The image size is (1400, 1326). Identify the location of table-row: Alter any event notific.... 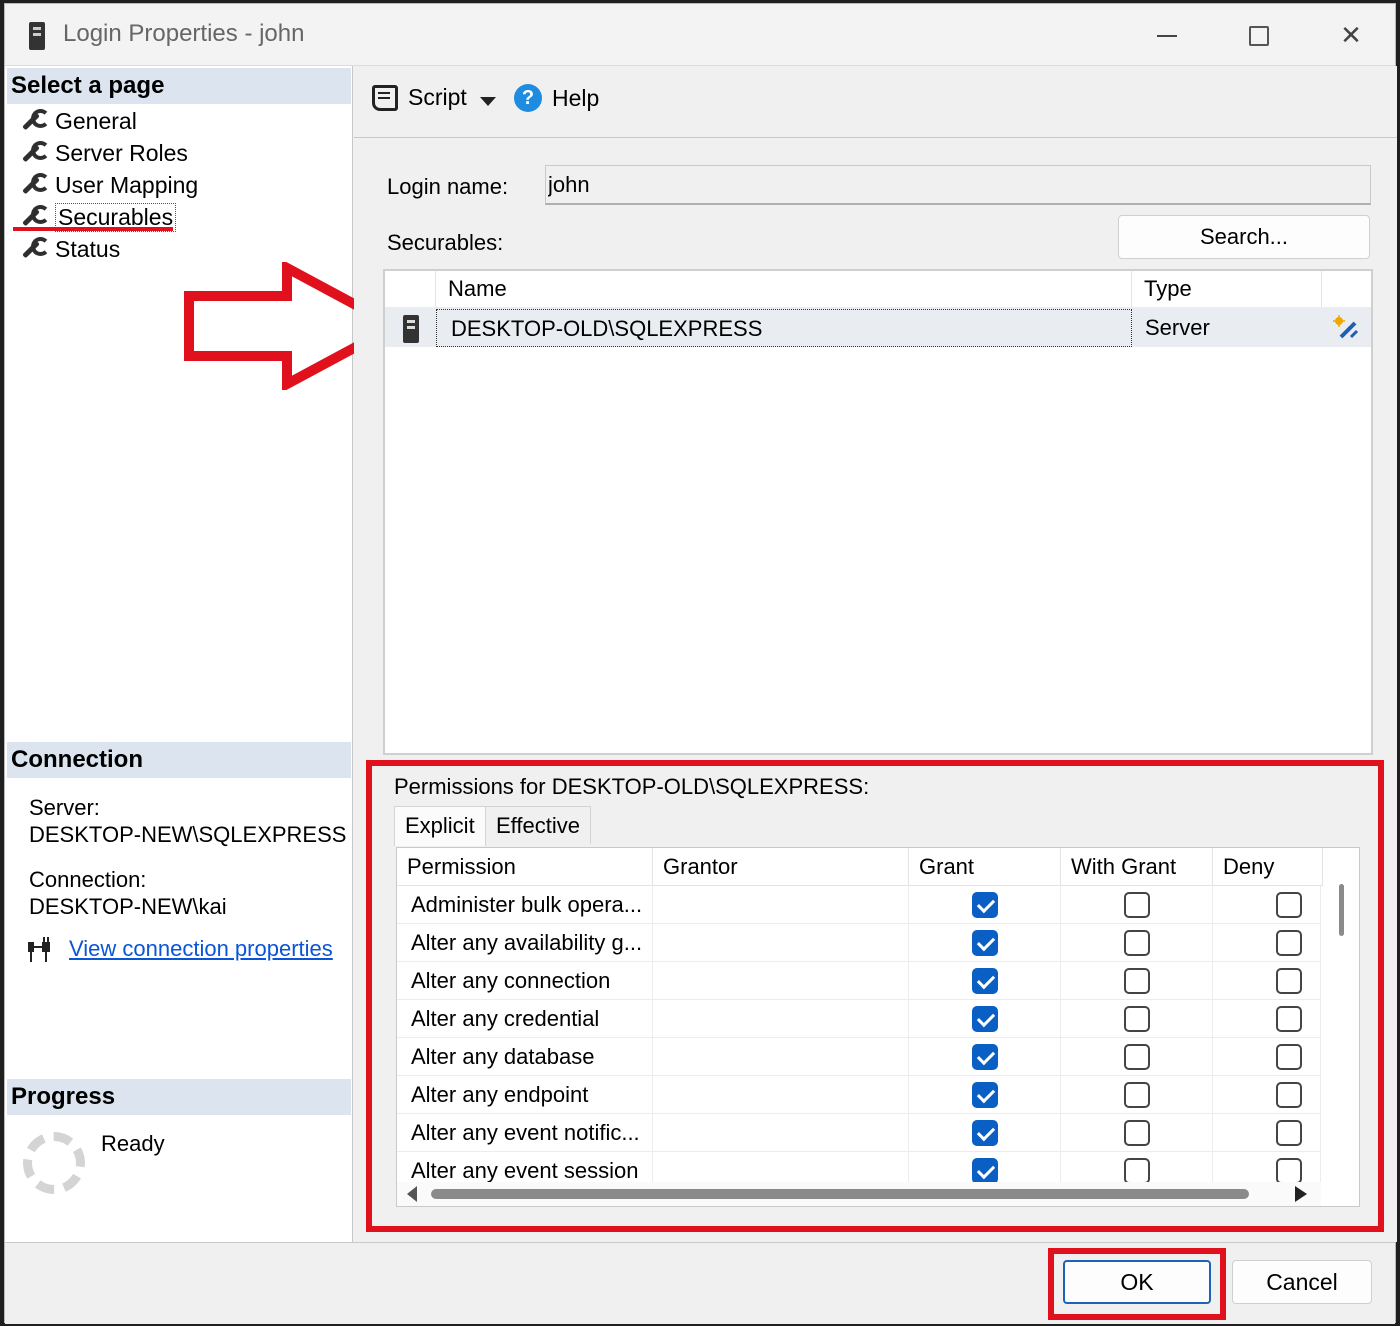
(859, 1133).